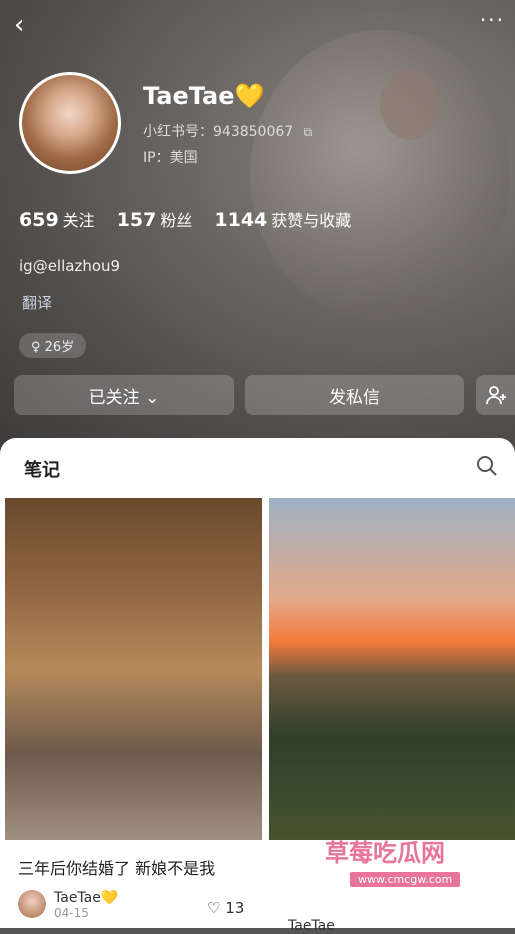 Image resolution: width=515 pixels, height=934 pixels. Describe the element at coordinates (495, 395) in the screenshot. I see `add-friend-icon` at that location.